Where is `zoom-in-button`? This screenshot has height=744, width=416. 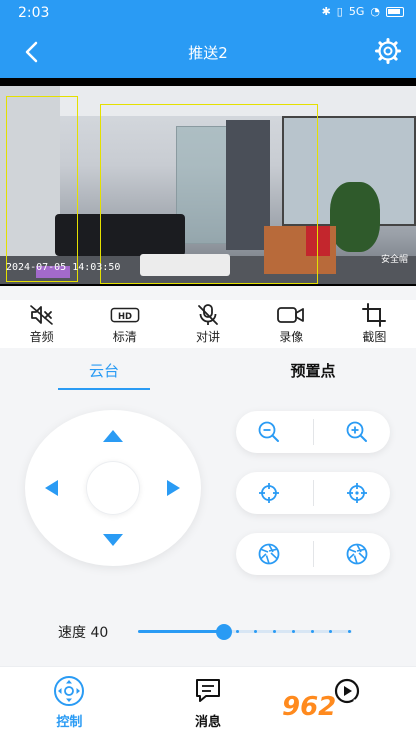
zoom-in-button is located at coordinates (357, 432).